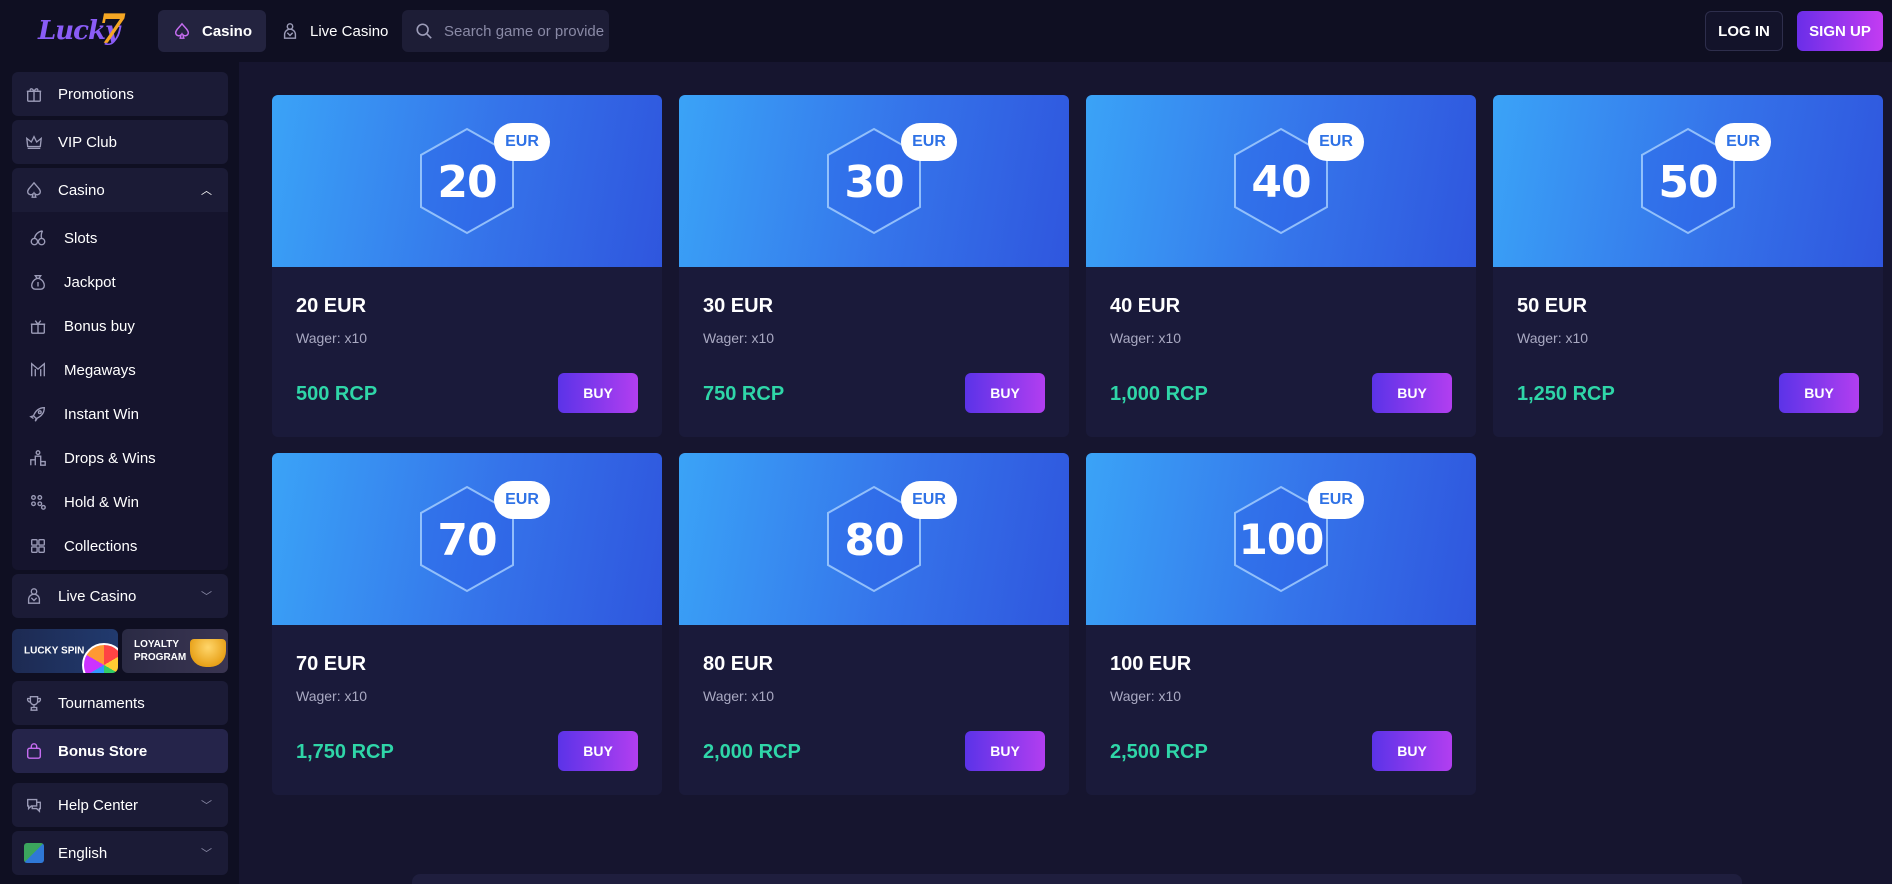 This screenshot has height=884, width=1892. What do you see at coordinates (38, 502) in the screenshot?
I see `dots-grid-icon` at bounding box center [38, 502].